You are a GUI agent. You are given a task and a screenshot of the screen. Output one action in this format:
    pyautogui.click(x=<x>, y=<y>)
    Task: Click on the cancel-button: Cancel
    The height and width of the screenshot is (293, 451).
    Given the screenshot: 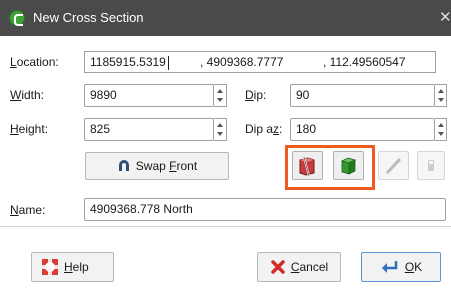 What is the action you would take?
    pyautogui.click(x=299, y=267)
    